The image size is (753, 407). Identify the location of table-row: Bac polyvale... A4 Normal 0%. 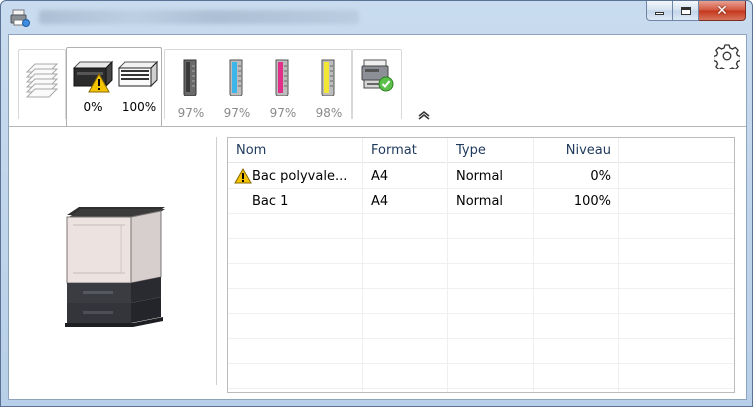
(481, 176).